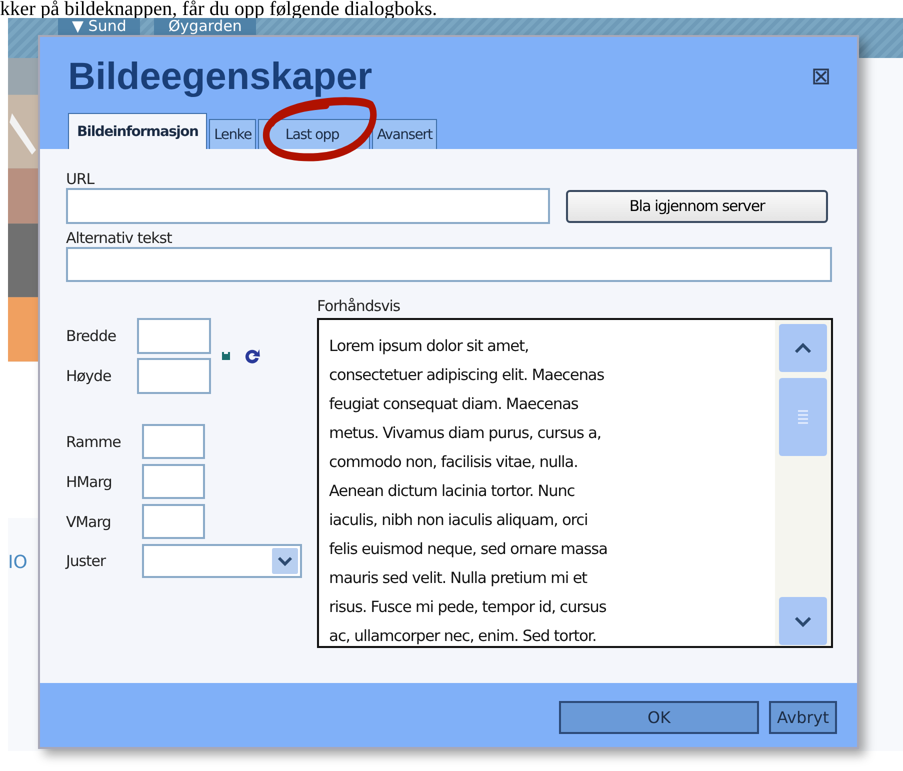  I want to click on url-field, so click(308, 206).